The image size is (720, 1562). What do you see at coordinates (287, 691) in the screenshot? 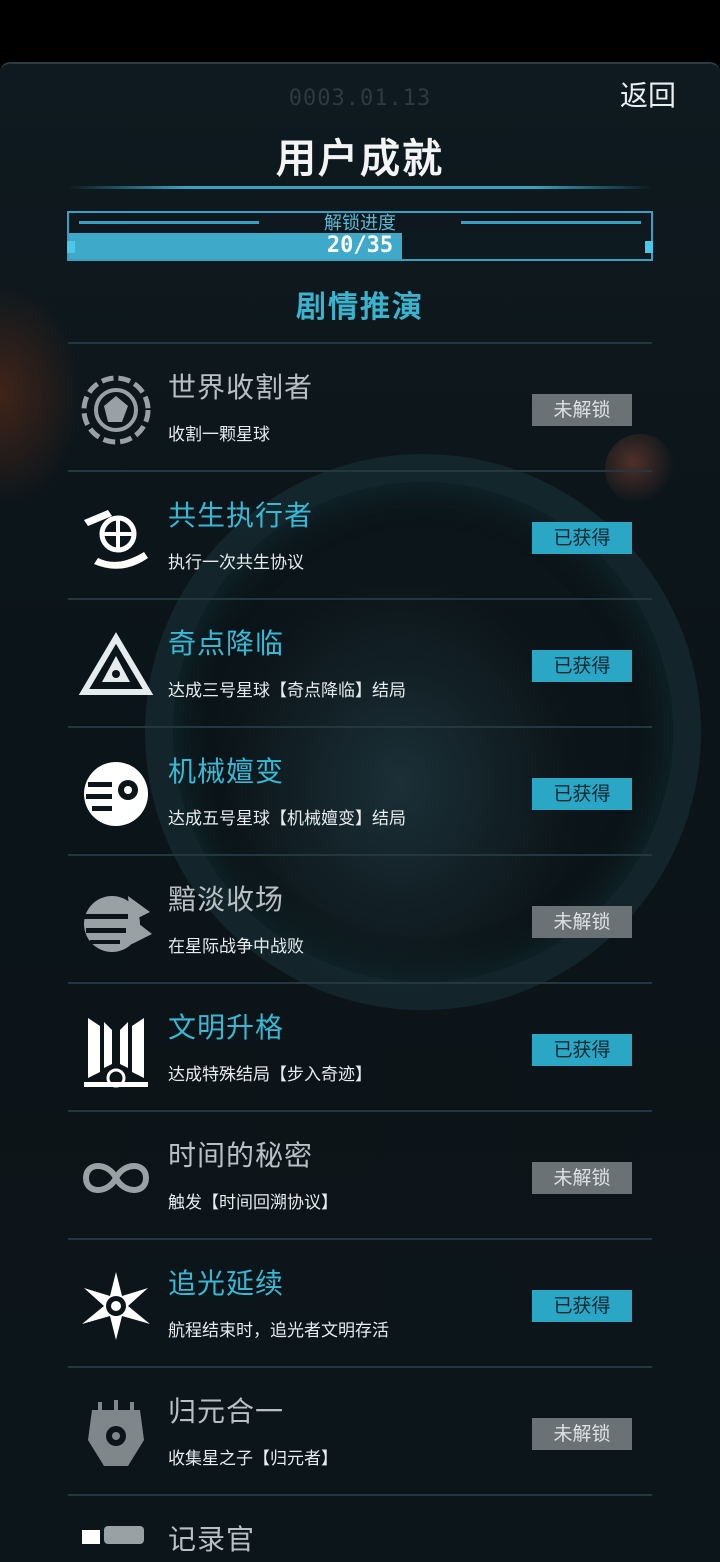
I see `achievement-desc: 达成三号星球【奇点降临】结局` at bounding box center [287, 691].